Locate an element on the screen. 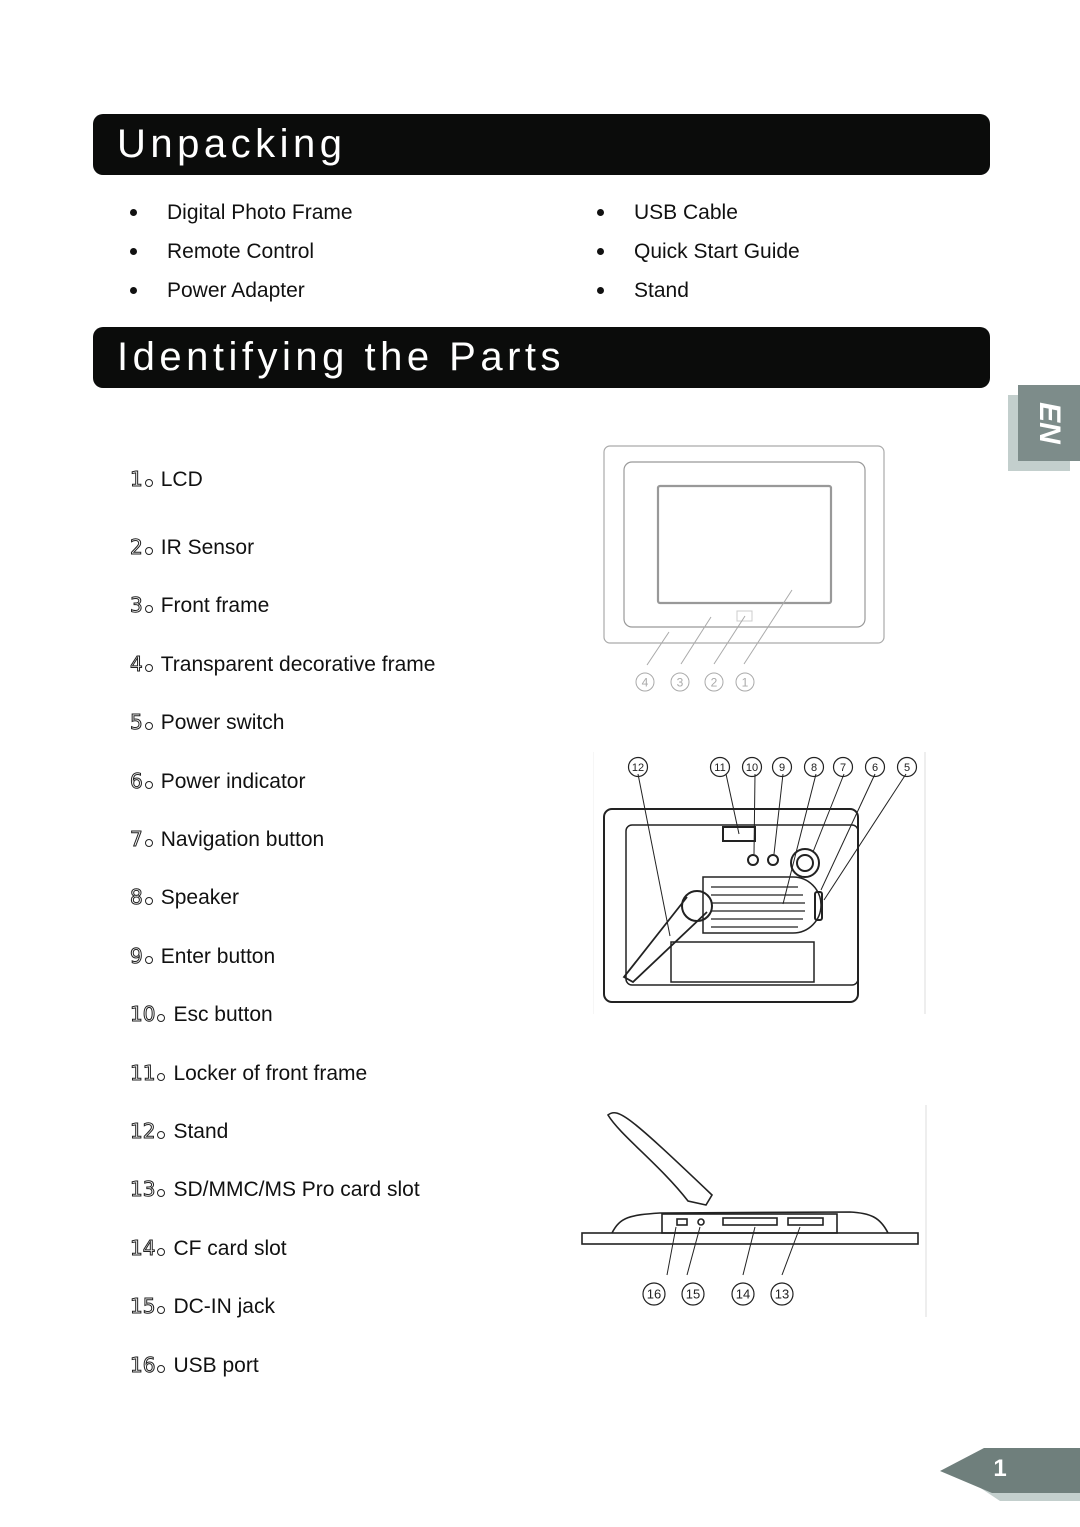 This screenshot has width=1080, height=1527. item-number: 14 is located at coordinates (142, 1248).